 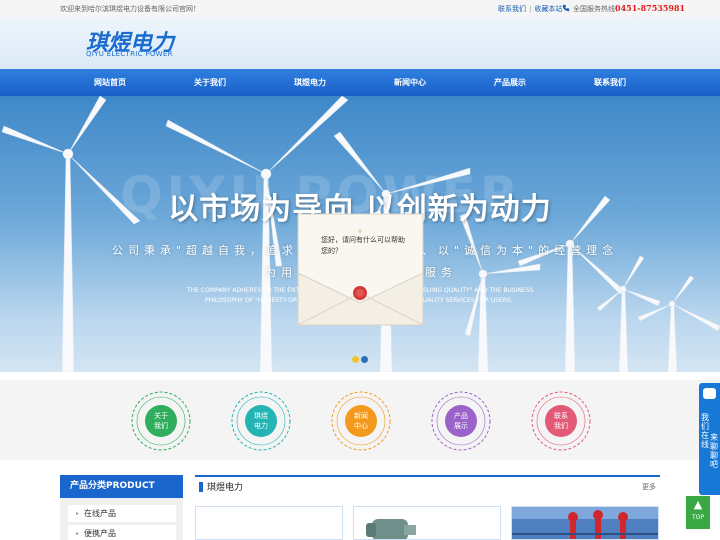 What do you see at coordinates (530, 9) in the screenshot?
I see `top-links: 联系我们 | 收藏本站` at bounding box center [530, 9].